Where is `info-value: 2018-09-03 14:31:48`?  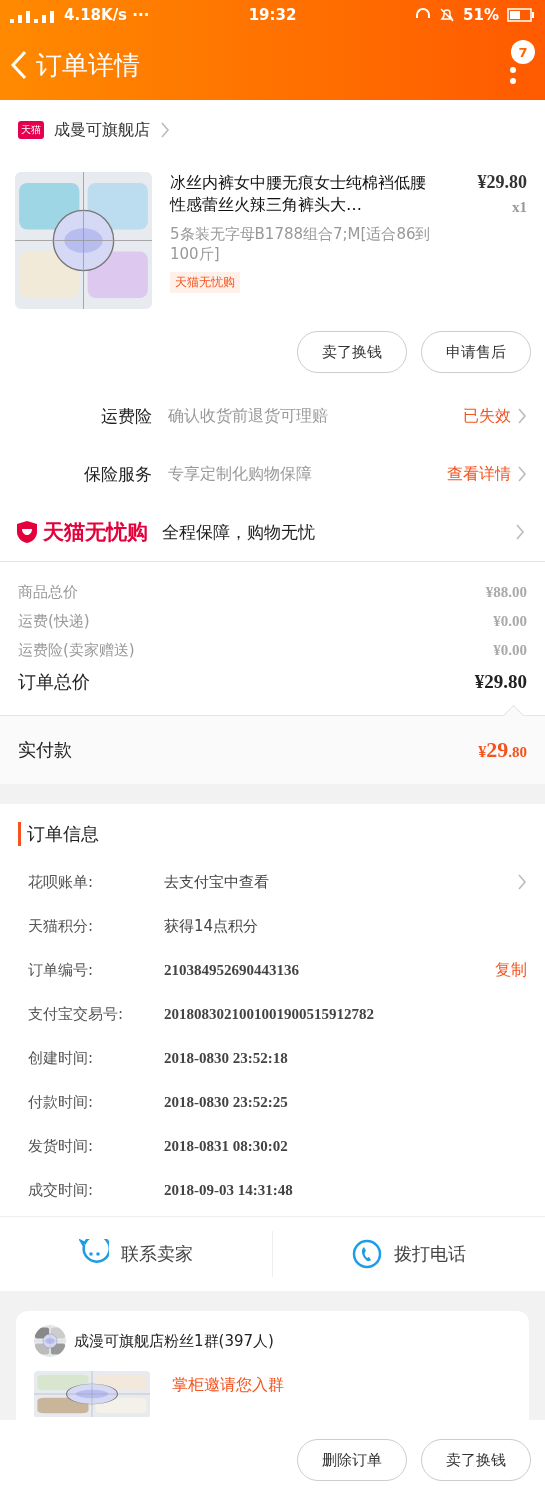 info-value: 2018-09-03 14:31:48 is located at coordinates (229, 1190).